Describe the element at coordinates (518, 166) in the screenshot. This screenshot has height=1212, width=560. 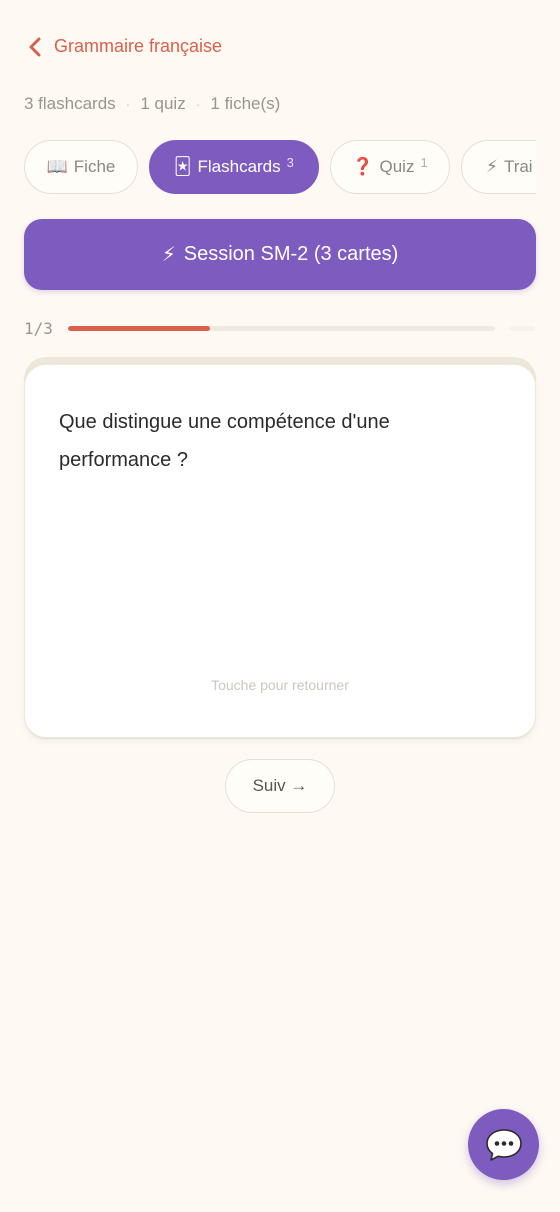
I see `tab-label: Trai` at that location.